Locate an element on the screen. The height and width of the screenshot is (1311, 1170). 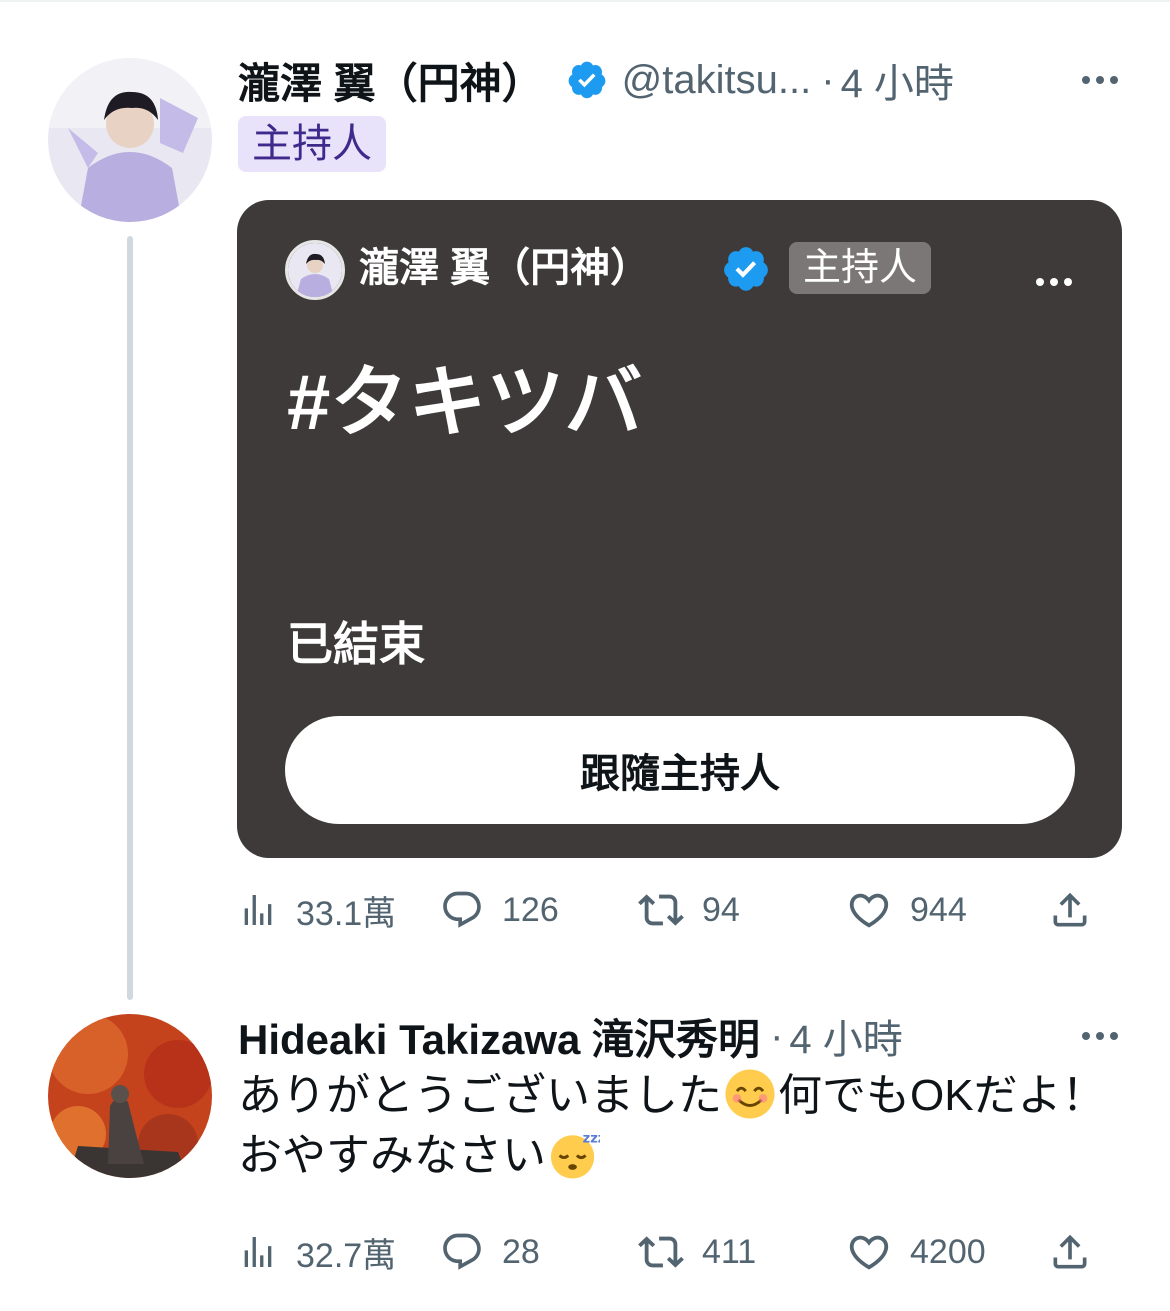
space-host-name: 瀧澤 翼（円神） is located at coordinates (505, 268).